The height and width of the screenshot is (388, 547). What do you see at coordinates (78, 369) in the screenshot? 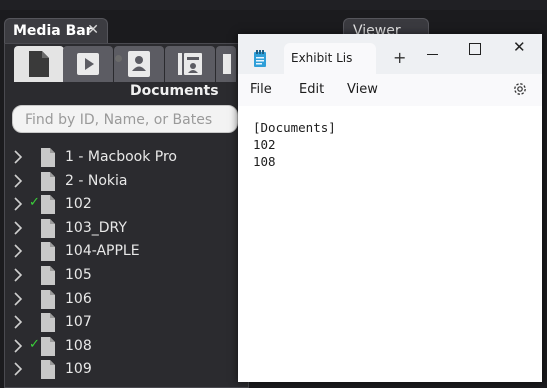
I see `list-item-label: 109` at bounding box center [78, 369].